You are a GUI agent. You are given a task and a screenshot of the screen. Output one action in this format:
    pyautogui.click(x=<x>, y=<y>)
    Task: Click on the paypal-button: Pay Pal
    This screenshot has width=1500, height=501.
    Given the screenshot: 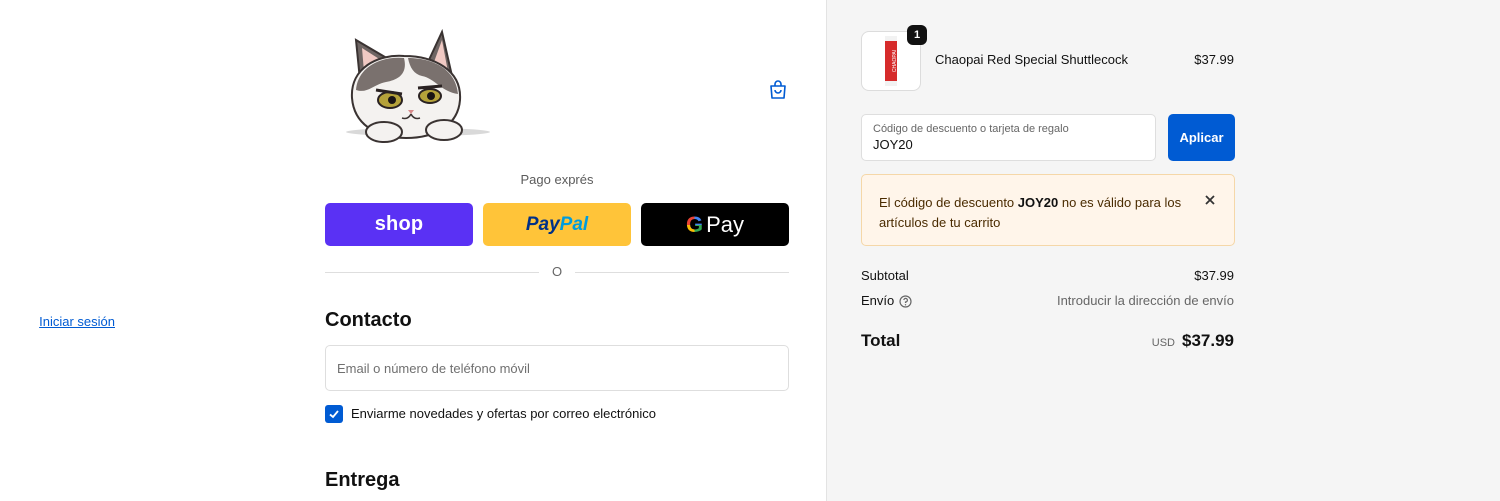 What is the action you would take?
    pyautogui.click(x=557, y=224)
    